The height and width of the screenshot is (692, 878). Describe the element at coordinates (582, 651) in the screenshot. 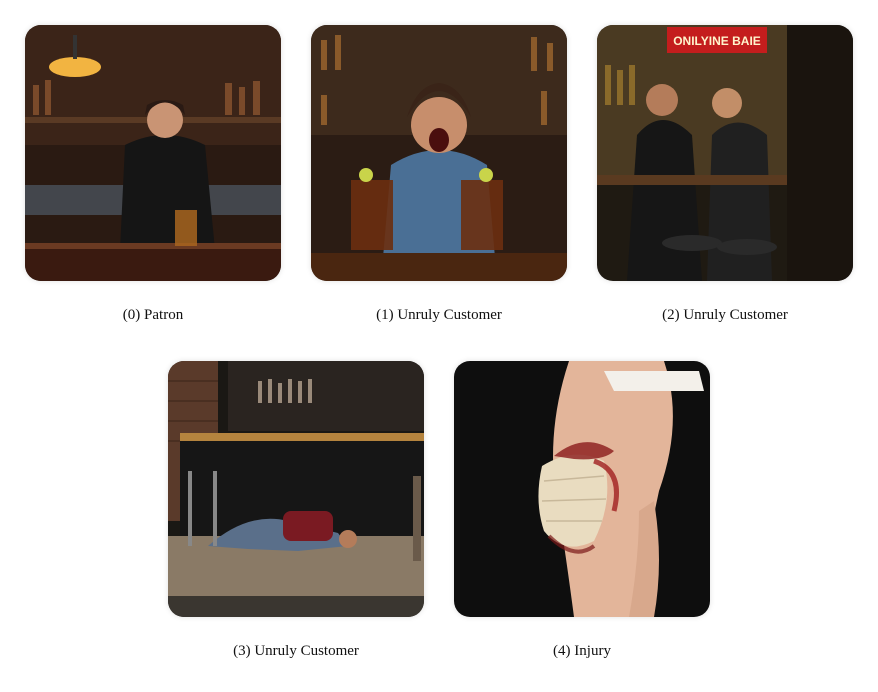

I see `panel-4-caption: (4) Injury` at that location.